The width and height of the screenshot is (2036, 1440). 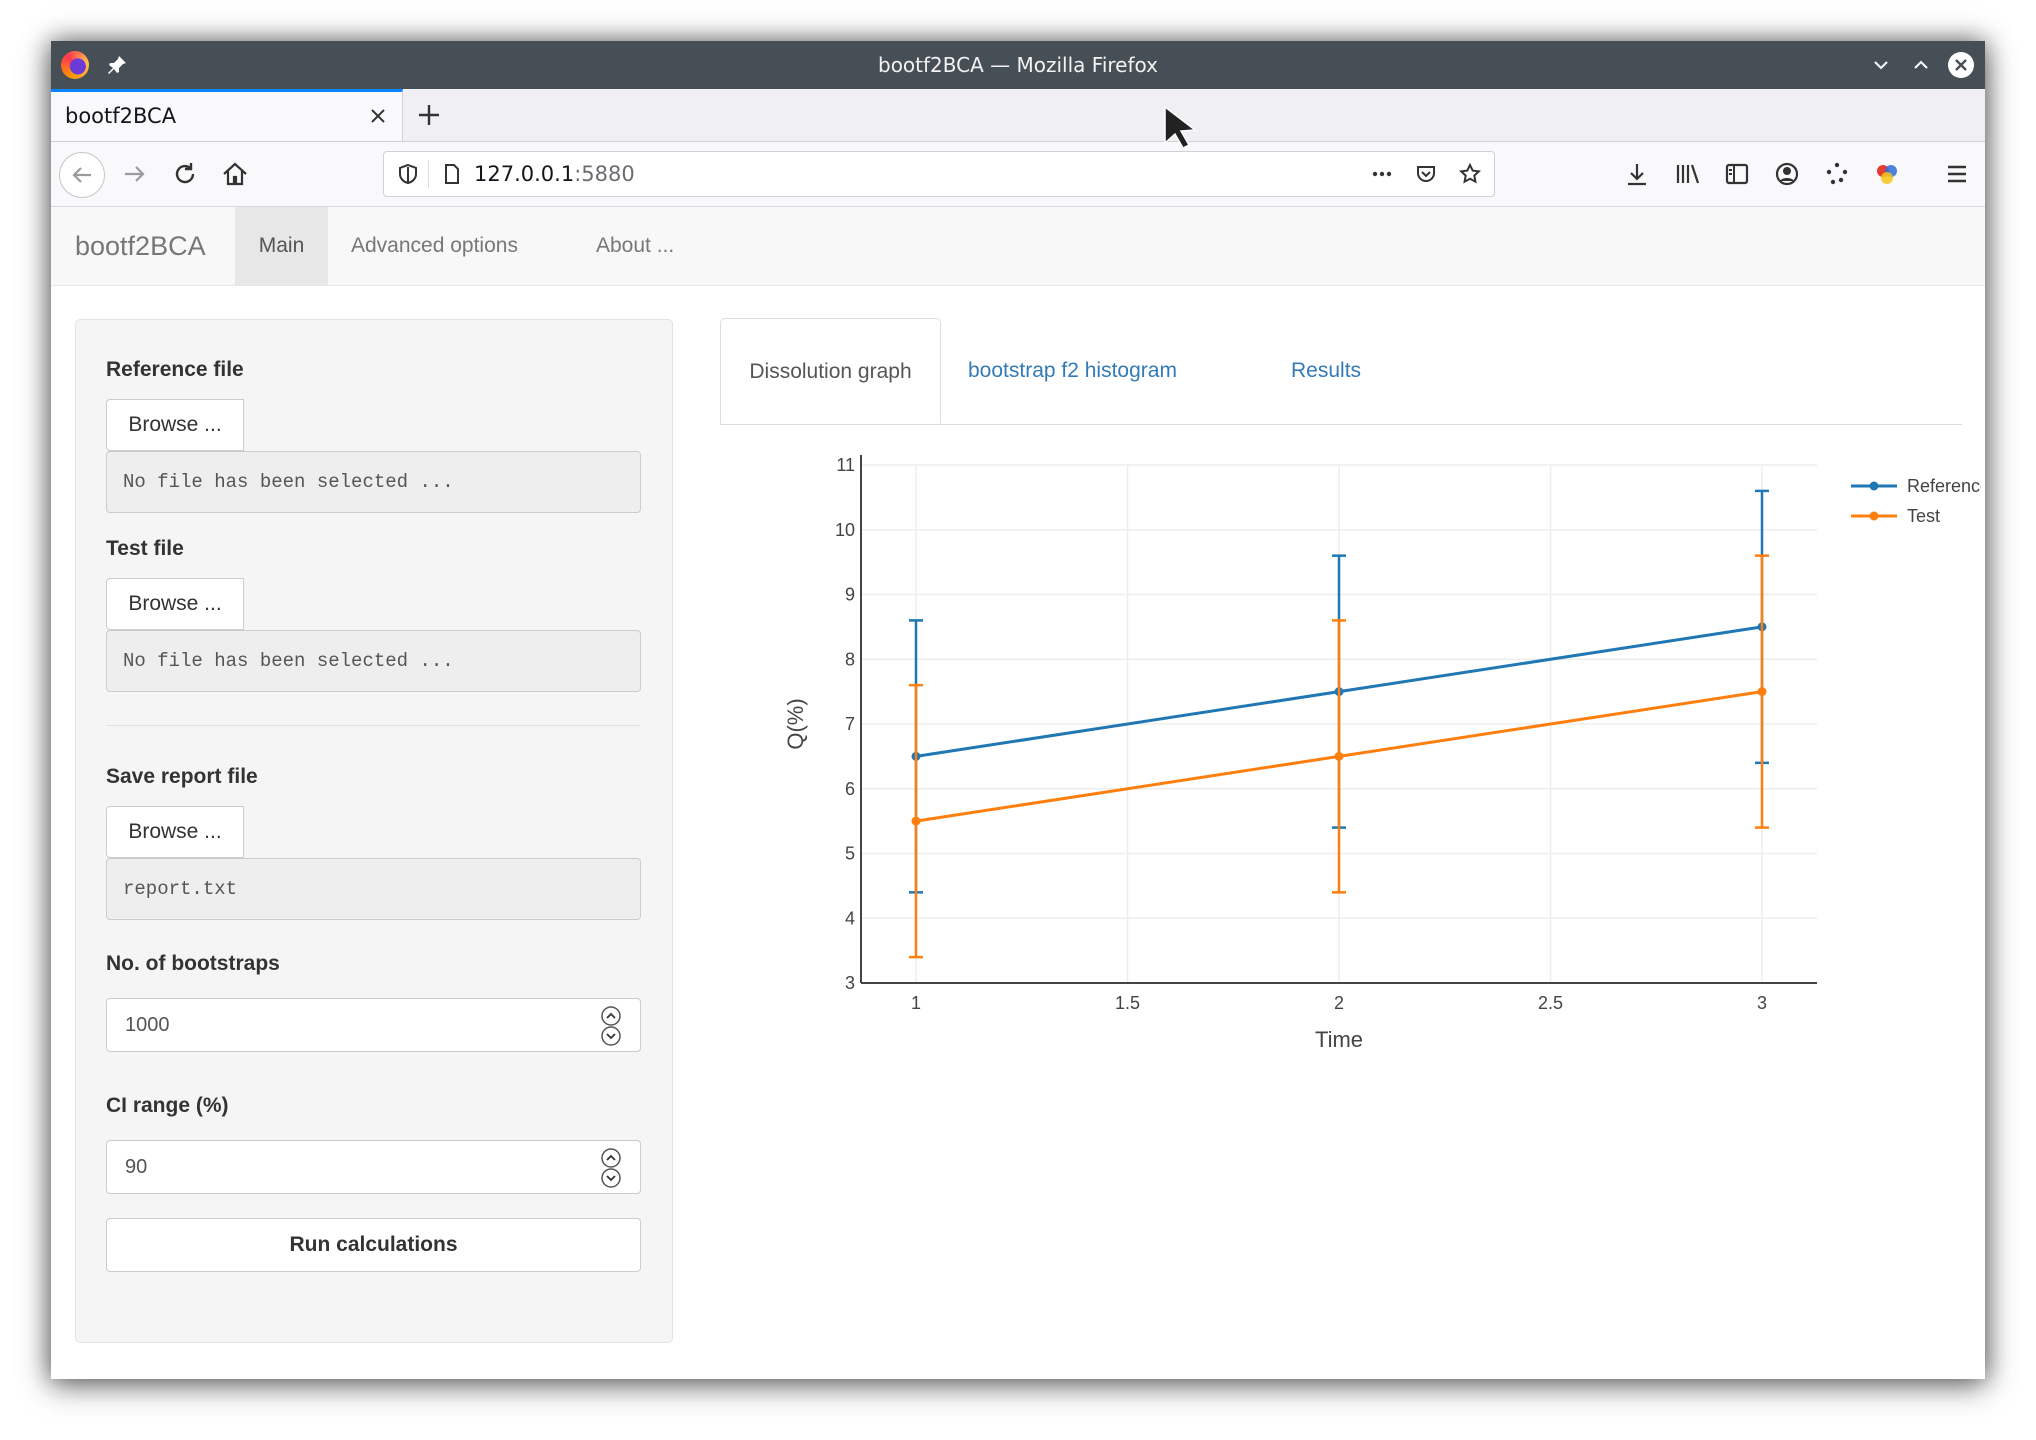 What do you see at coordinates (140, 246) in the screenshot?
I see `app-brand: bootf2BCA` at bounding box center [140, 246].